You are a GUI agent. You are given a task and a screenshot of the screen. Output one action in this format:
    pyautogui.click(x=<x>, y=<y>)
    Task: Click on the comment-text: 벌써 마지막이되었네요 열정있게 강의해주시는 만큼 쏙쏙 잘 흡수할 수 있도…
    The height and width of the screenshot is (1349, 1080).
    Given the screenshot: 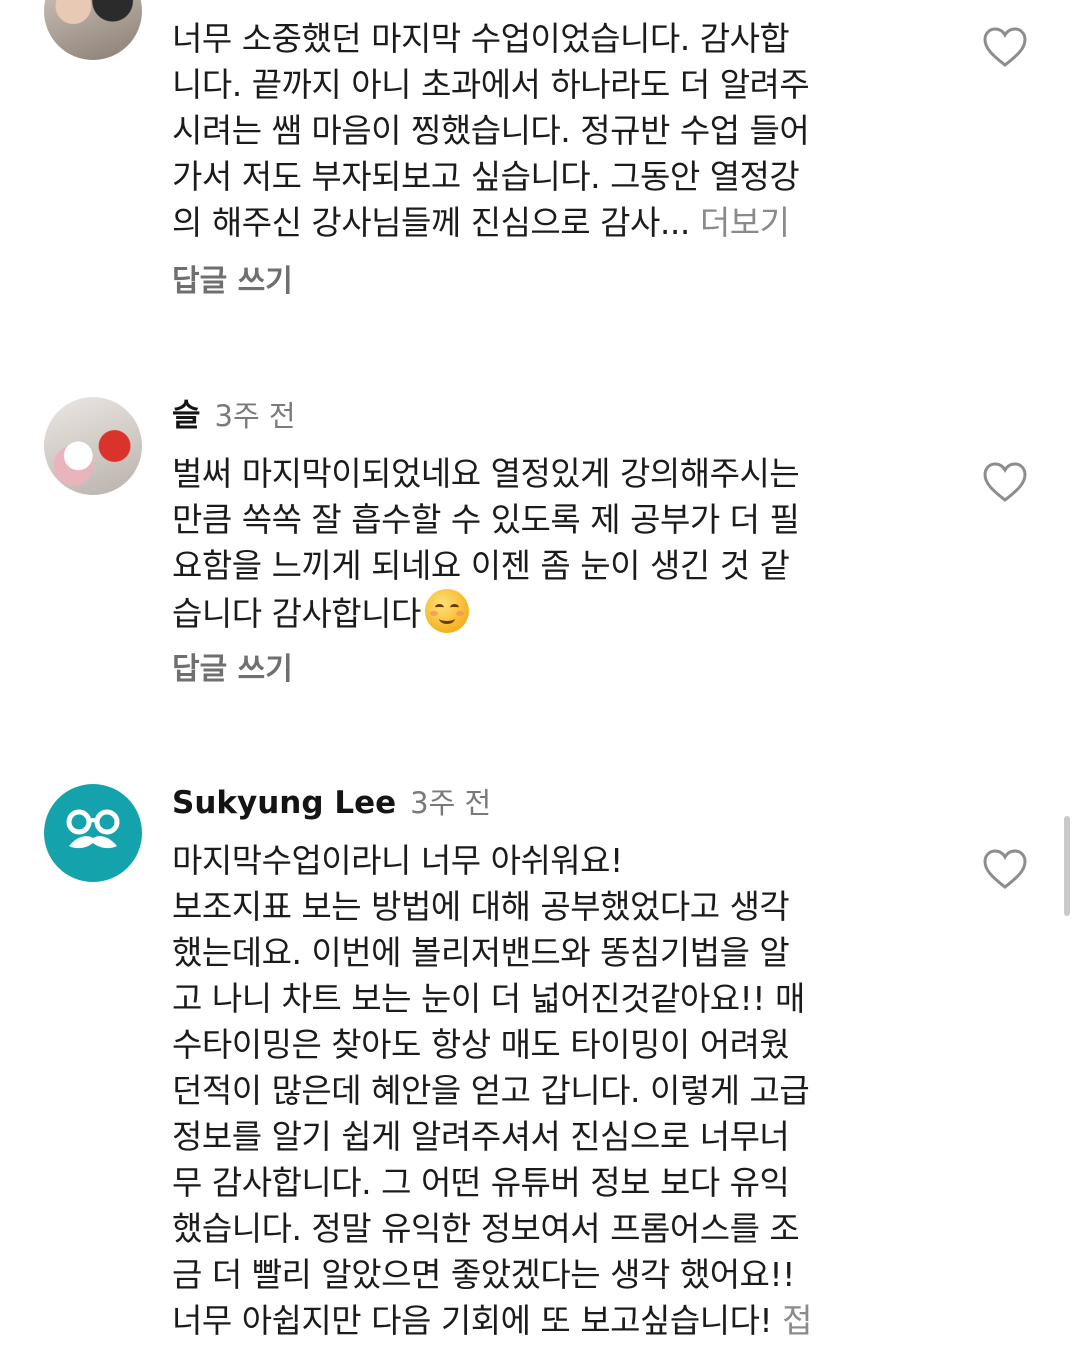 What is the action you would take?
    pyautogui.click(x=532, y=544)
    